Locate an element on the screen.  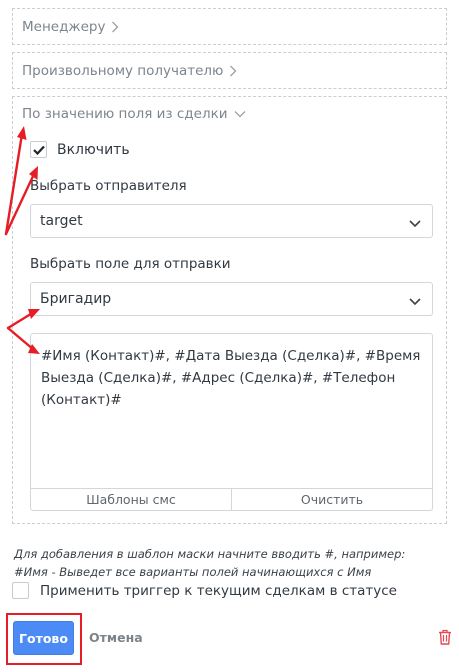
manager-label: Менеджеру is located at coordinates (64, 26).